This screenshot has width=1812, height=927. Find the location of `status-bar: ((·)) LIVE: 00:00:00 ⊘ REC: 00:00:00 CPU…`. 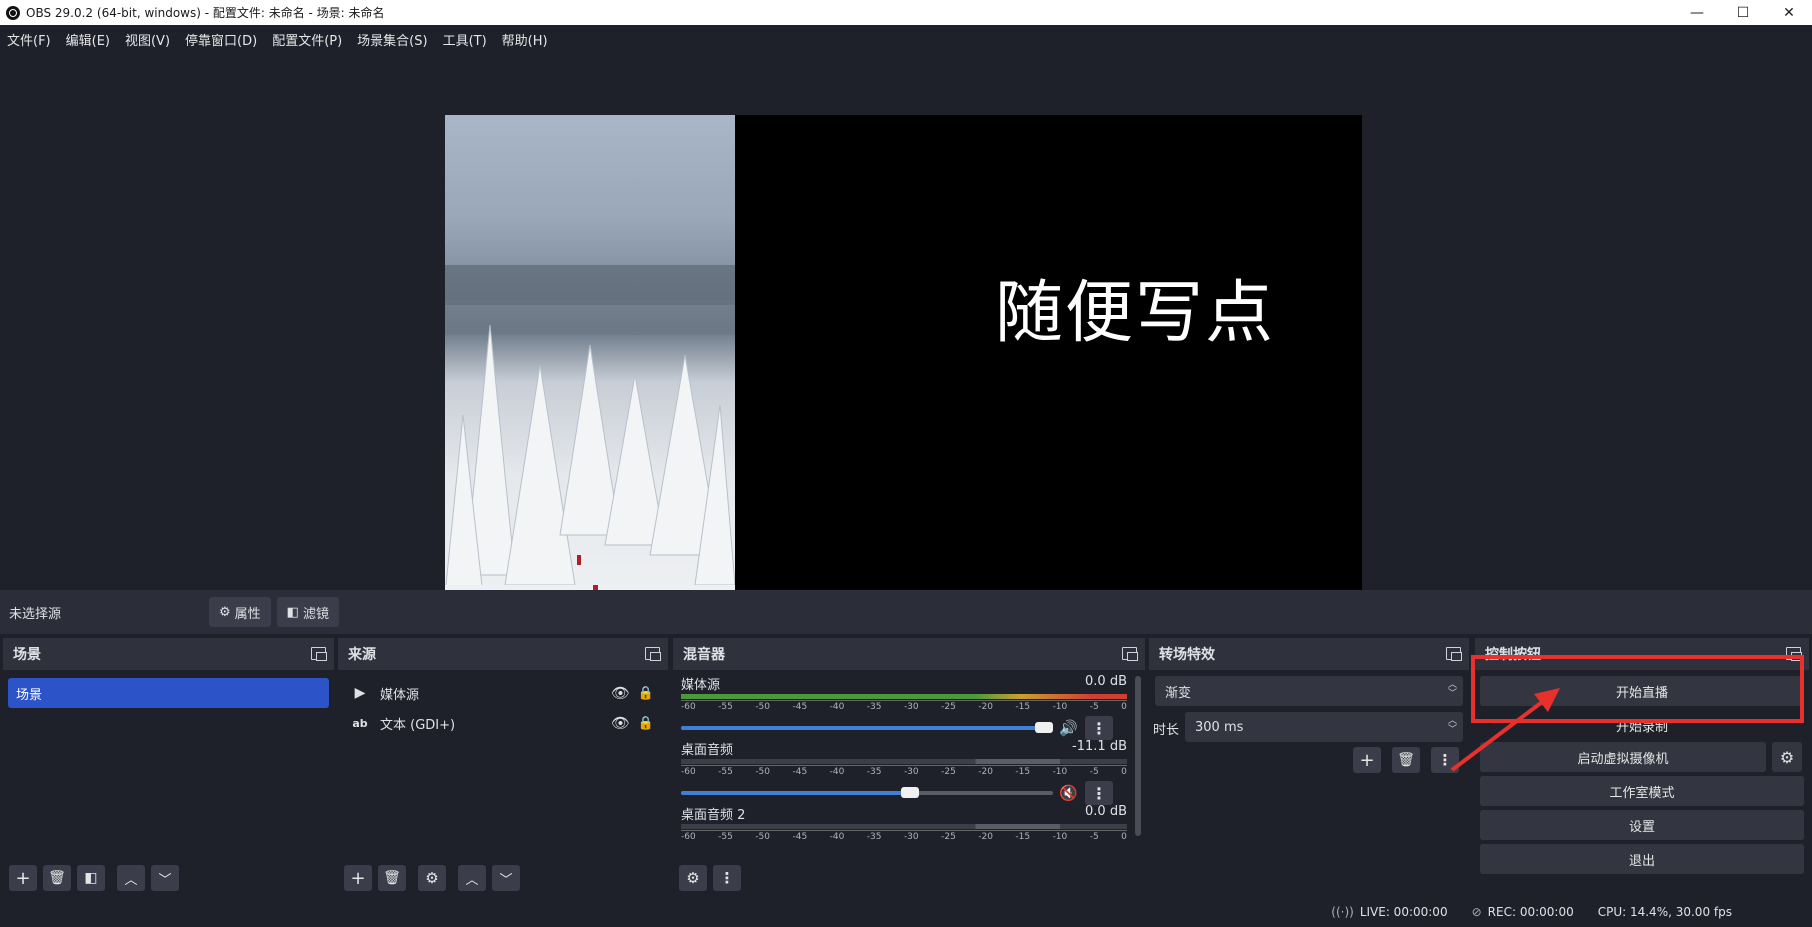

status-bar: ((·)) LIVE: 00:00:00 ⊘ REC: 00:00:00 CPU… is located at coordinates (906, 911).